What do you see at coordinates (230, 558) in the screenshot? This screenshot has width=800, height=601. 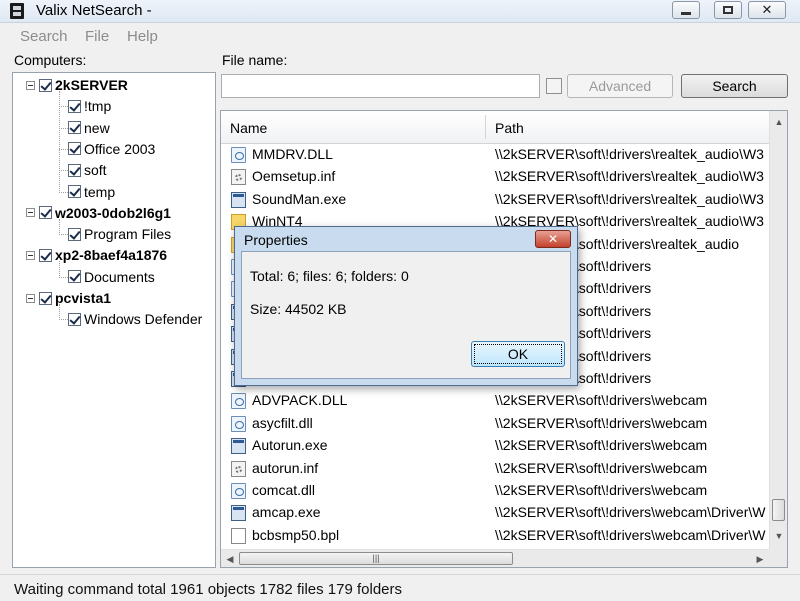 I see `scroll-left-icon: ◀` at bounding box center [230, 558].